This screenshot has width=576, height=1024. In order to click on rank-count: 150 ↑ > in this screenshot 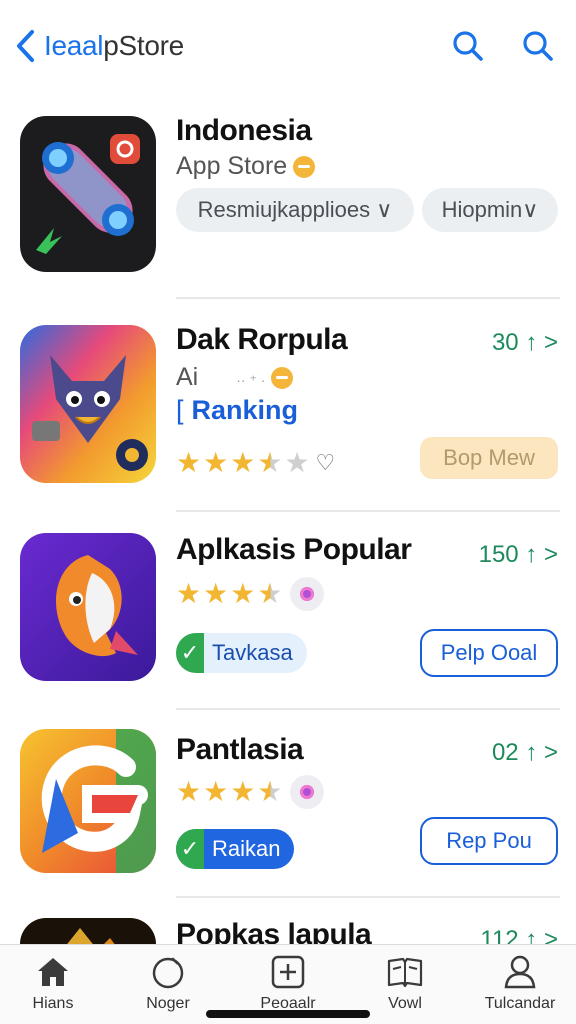, I will do `click(518, 555)`.